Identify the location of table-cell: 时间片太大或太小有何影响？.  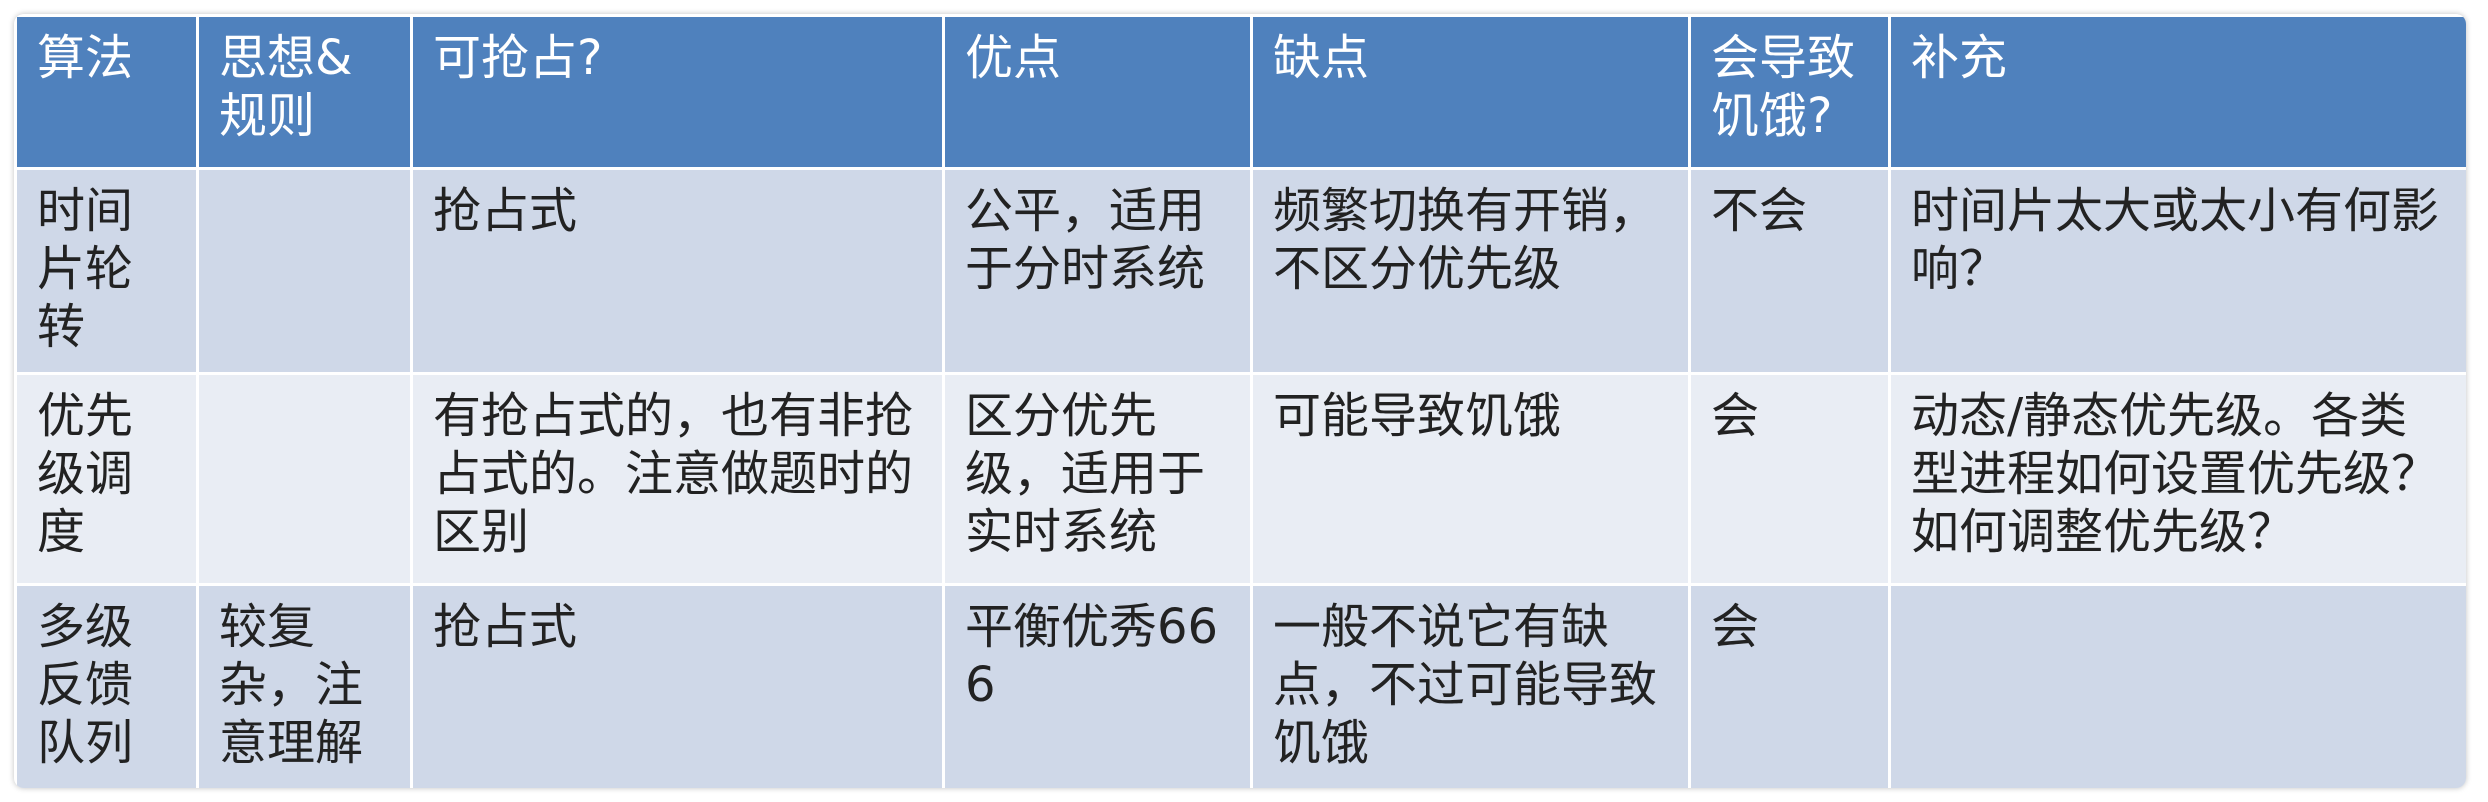
(2177, 271).